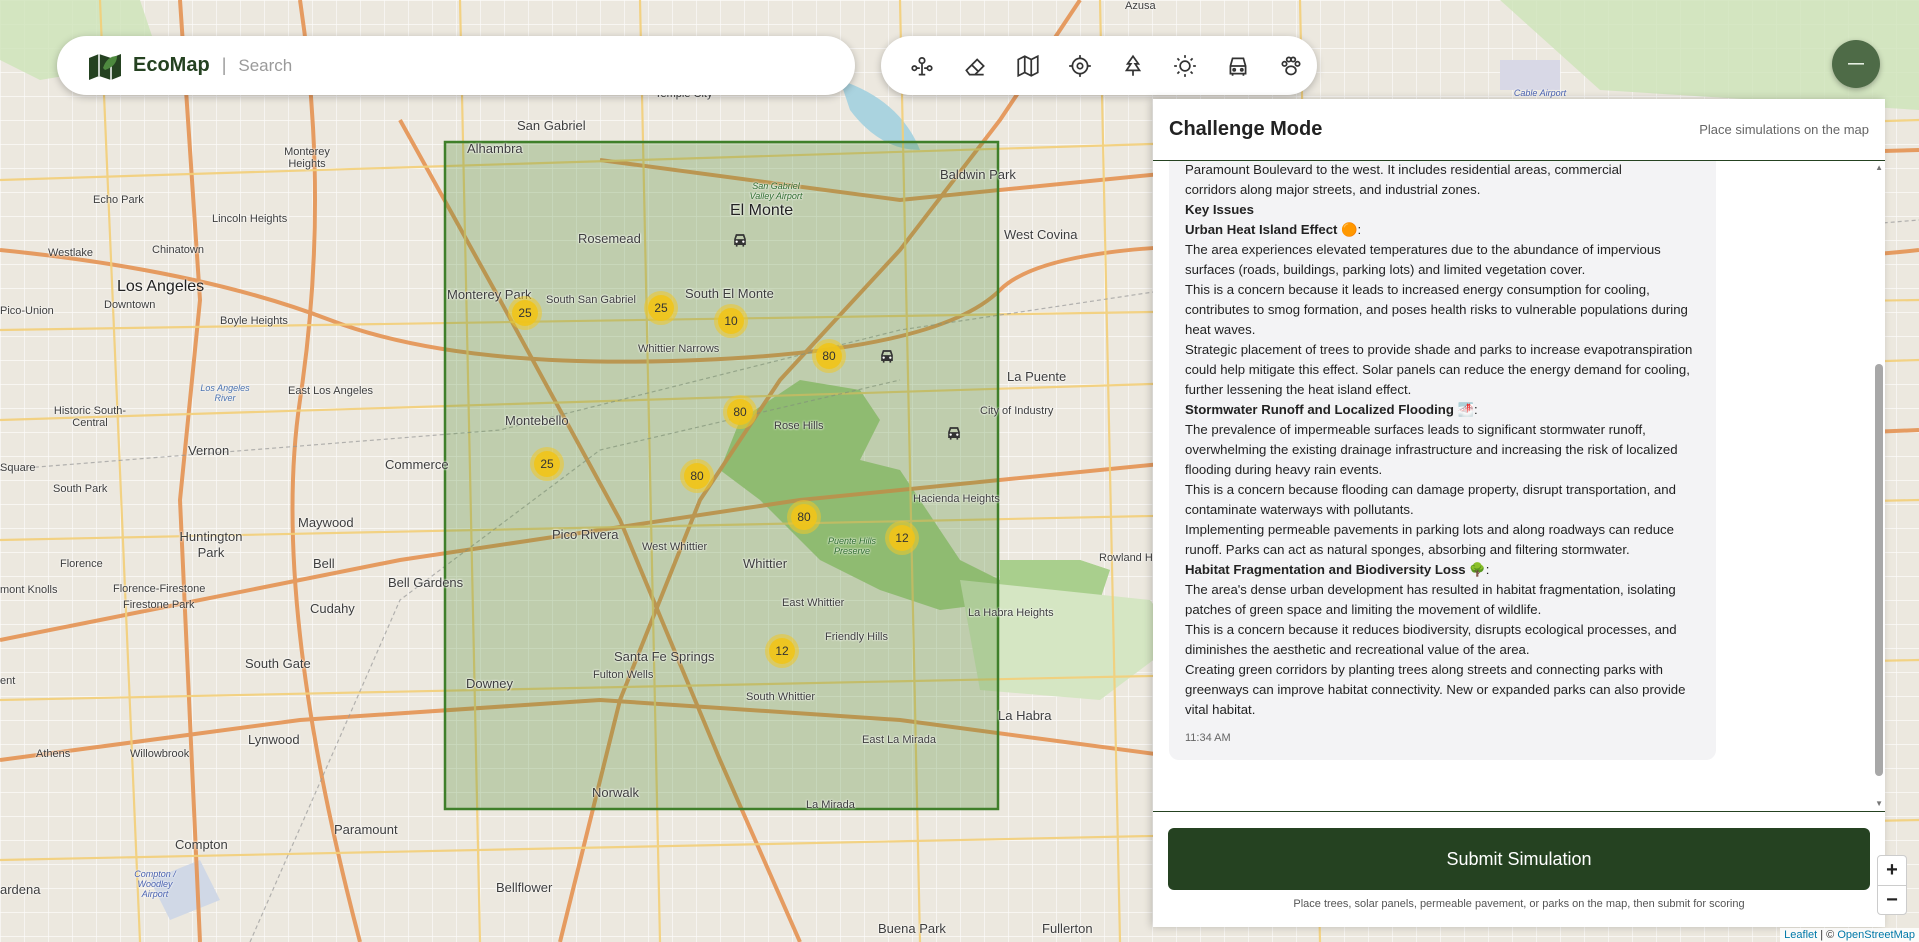 Image resolution: width=1919 pixels, height=942 pixels. I want to click on cluster-count: 10, so click(731, 321).